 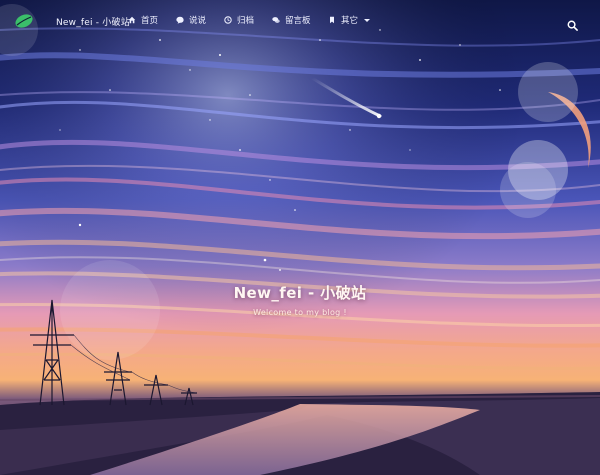 I want to click on nav-item-label: 归档, so click(x=246, y=21).